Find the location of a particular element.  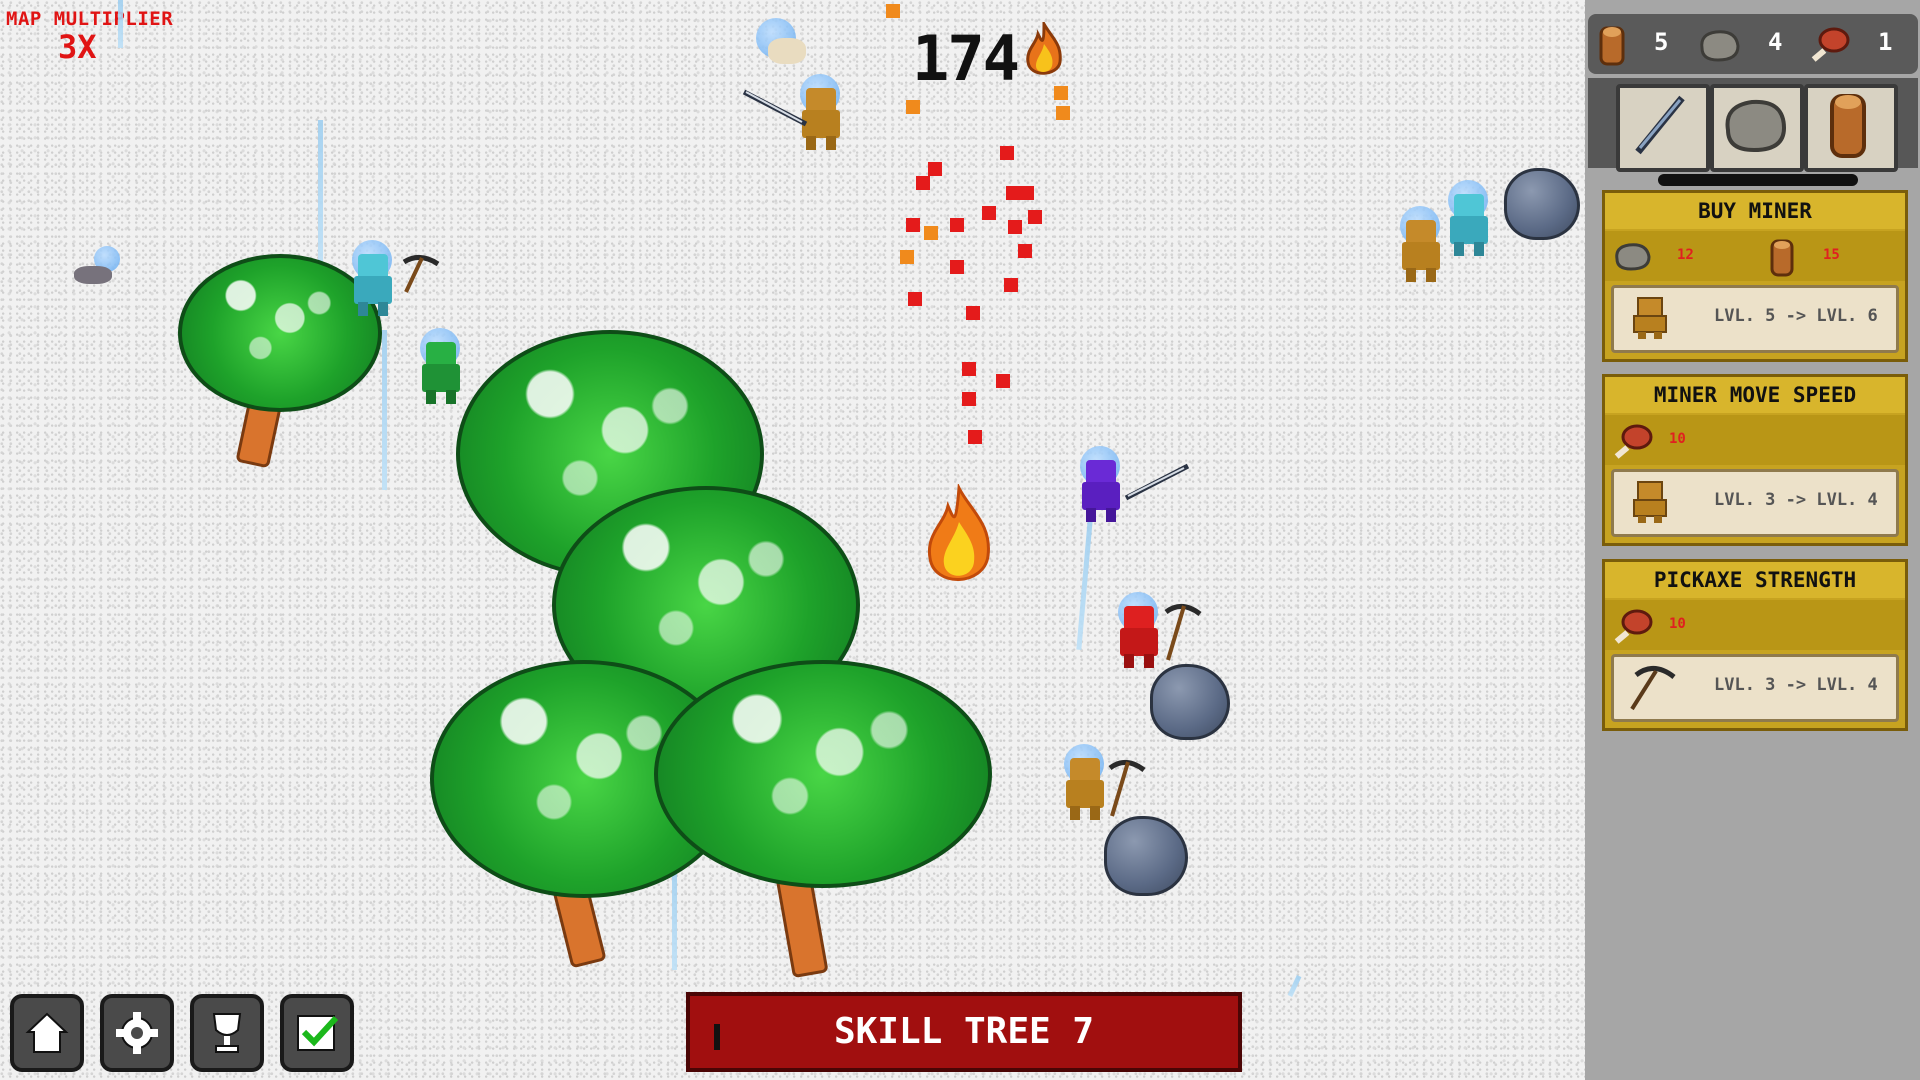

upgrade-card-miner-move-speed: MINER MOVE SPEED 10 LVL. 3 -> LVL. 4 is located at coordinates (1755, 460).